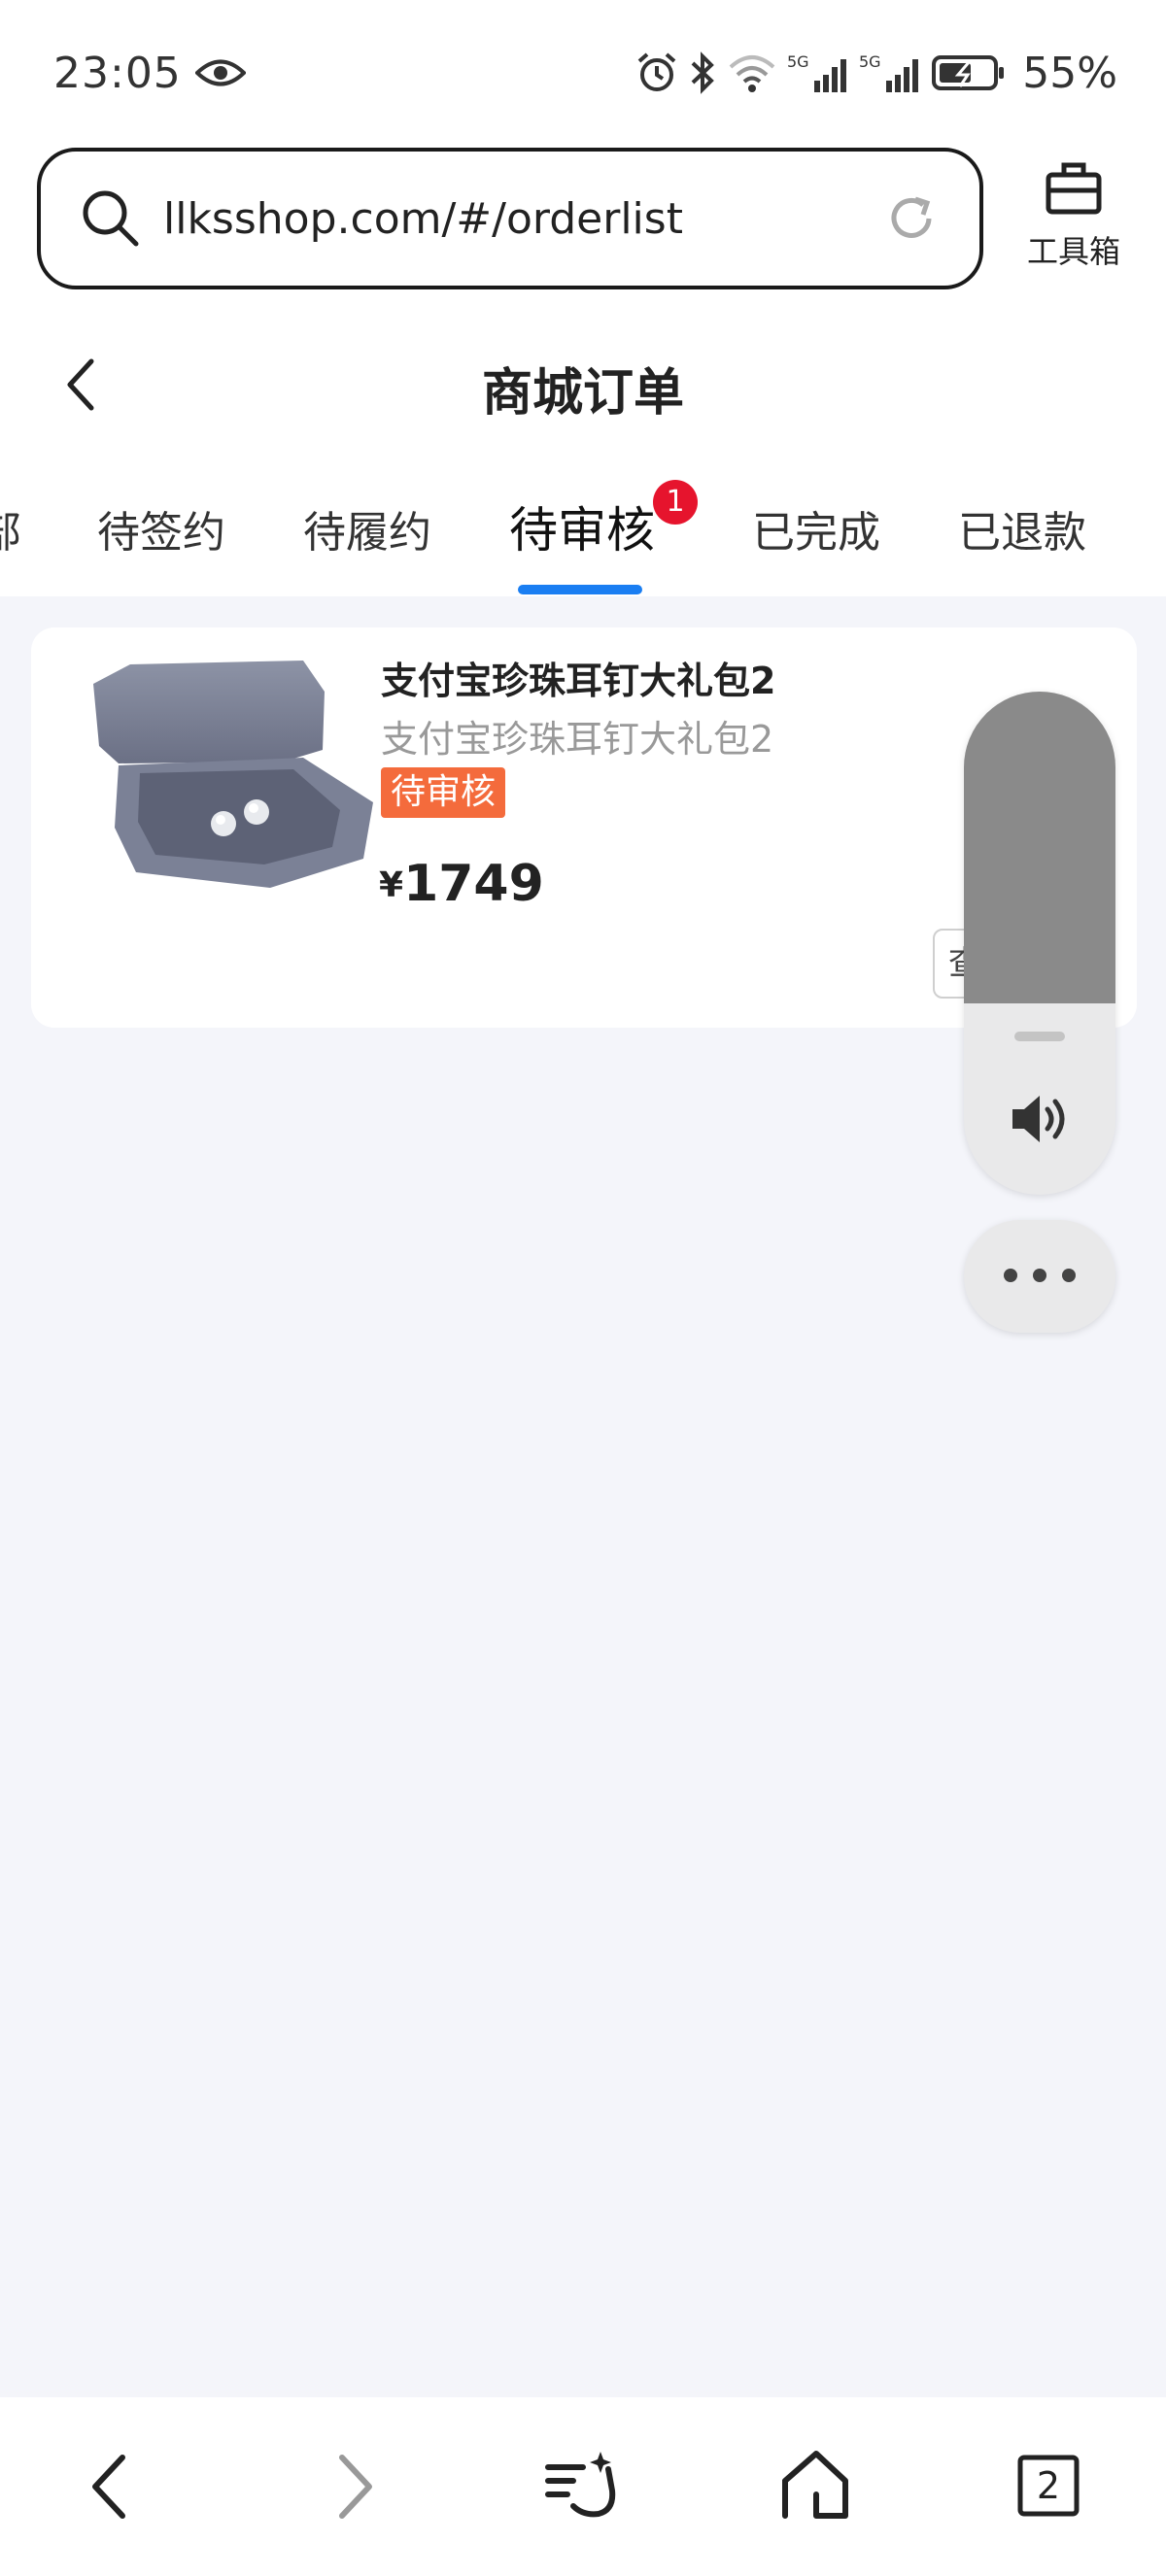 The height and width of the screenshot is (2576, 1166). Describe the element at coordinates (1073, 251) in the screenshot. I see `toolbox-label: 工具箱` at that location.